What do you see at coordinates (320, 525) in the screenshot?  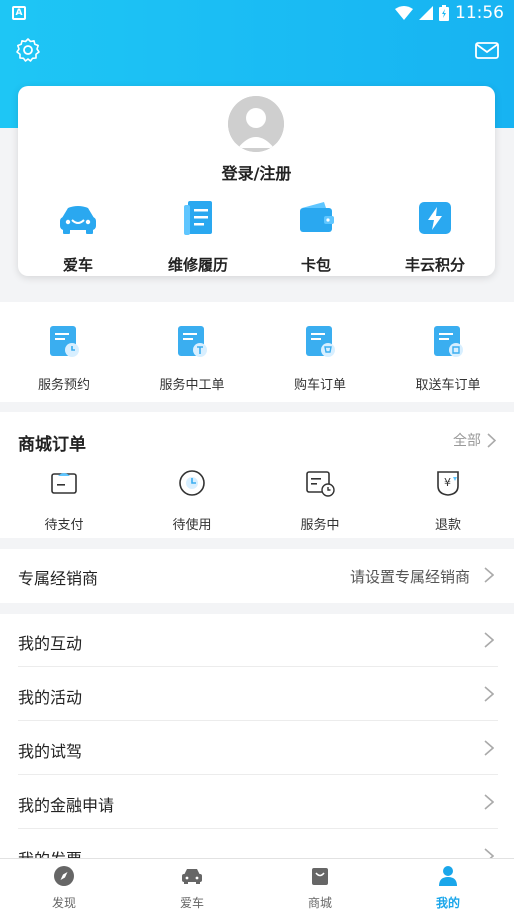 I see `order-label: 服务中` at bounding box center [320, 525].